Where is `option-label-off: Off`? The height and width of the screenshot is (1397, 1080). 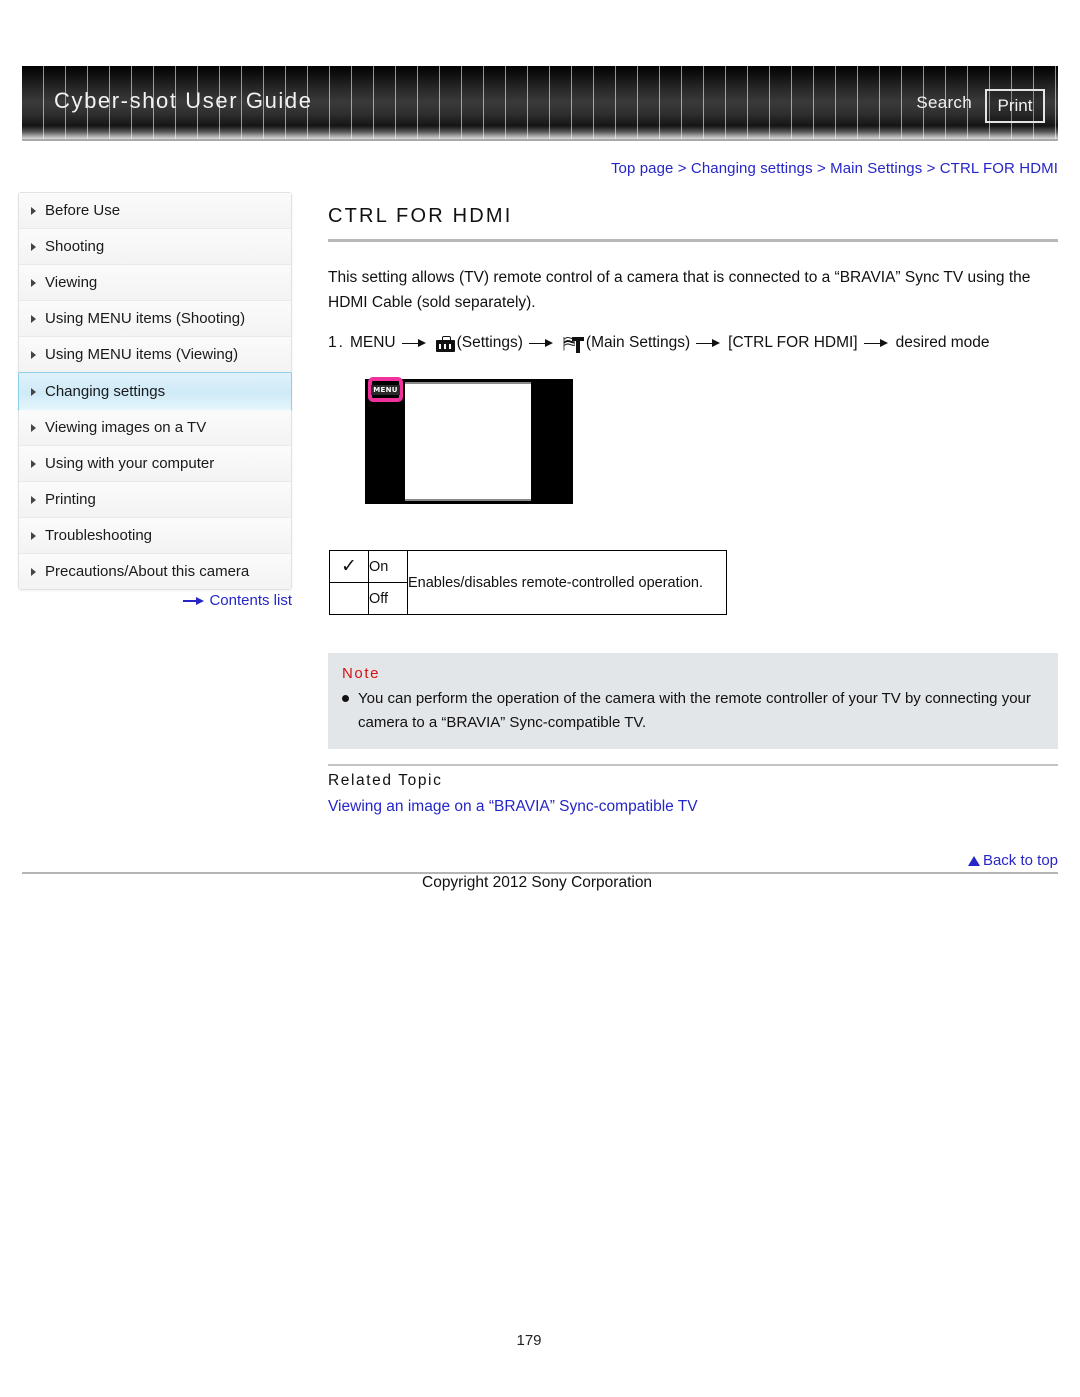
option-label-off: Off is located at coordinates (388, 598).